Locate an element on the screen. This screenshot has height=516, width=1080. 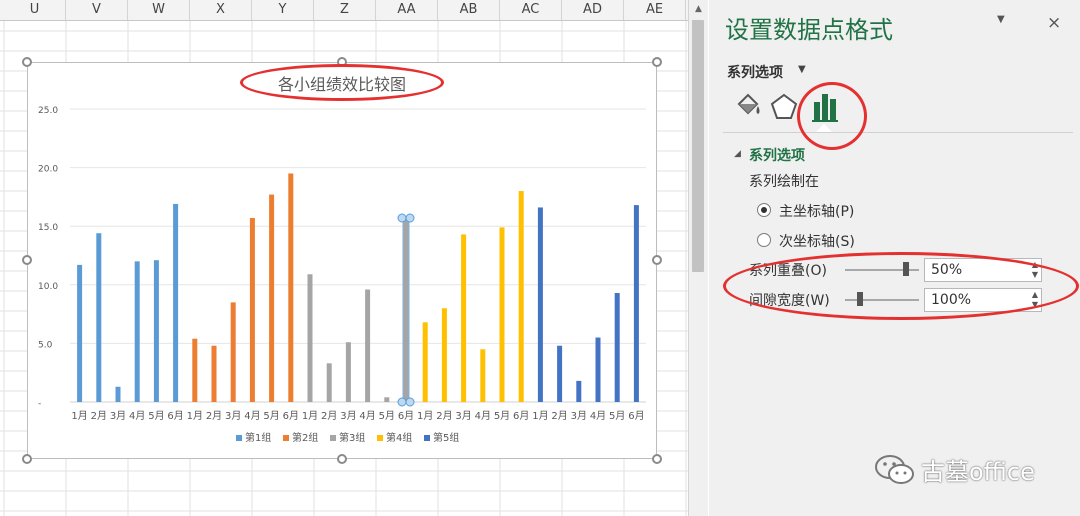
resize-handle-bottom-right is located at coordinates (657, 459).